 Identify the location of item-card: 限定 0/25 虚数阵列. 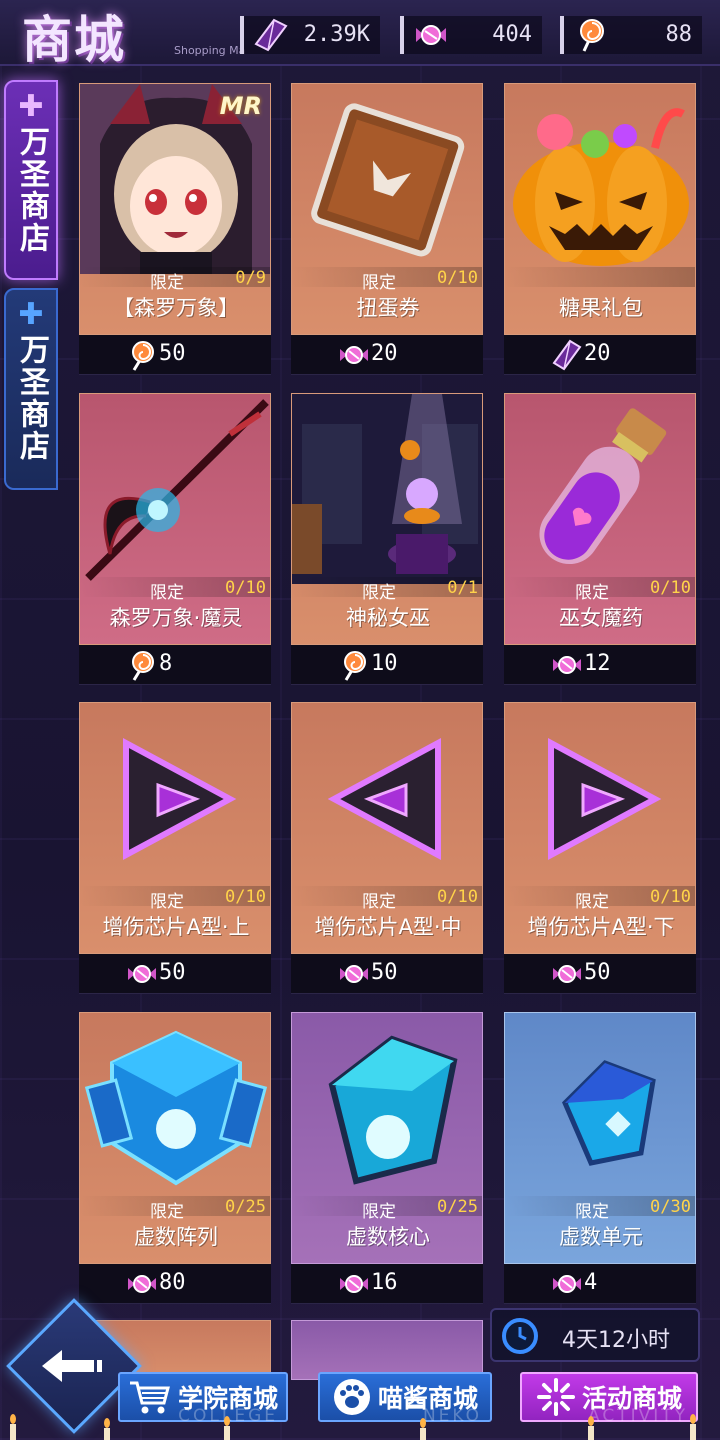
(175, 1138).